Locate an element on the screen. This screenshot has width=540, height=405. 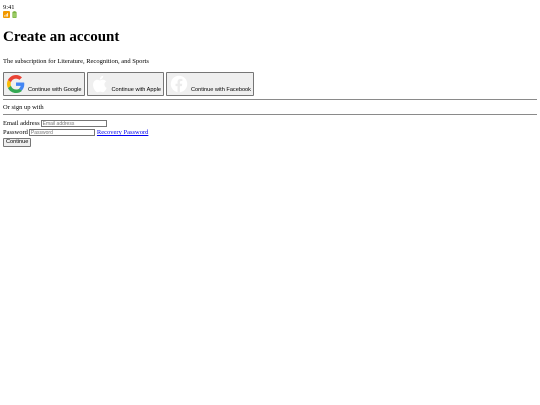
divider-bottom is located at coordinates (270, 114).